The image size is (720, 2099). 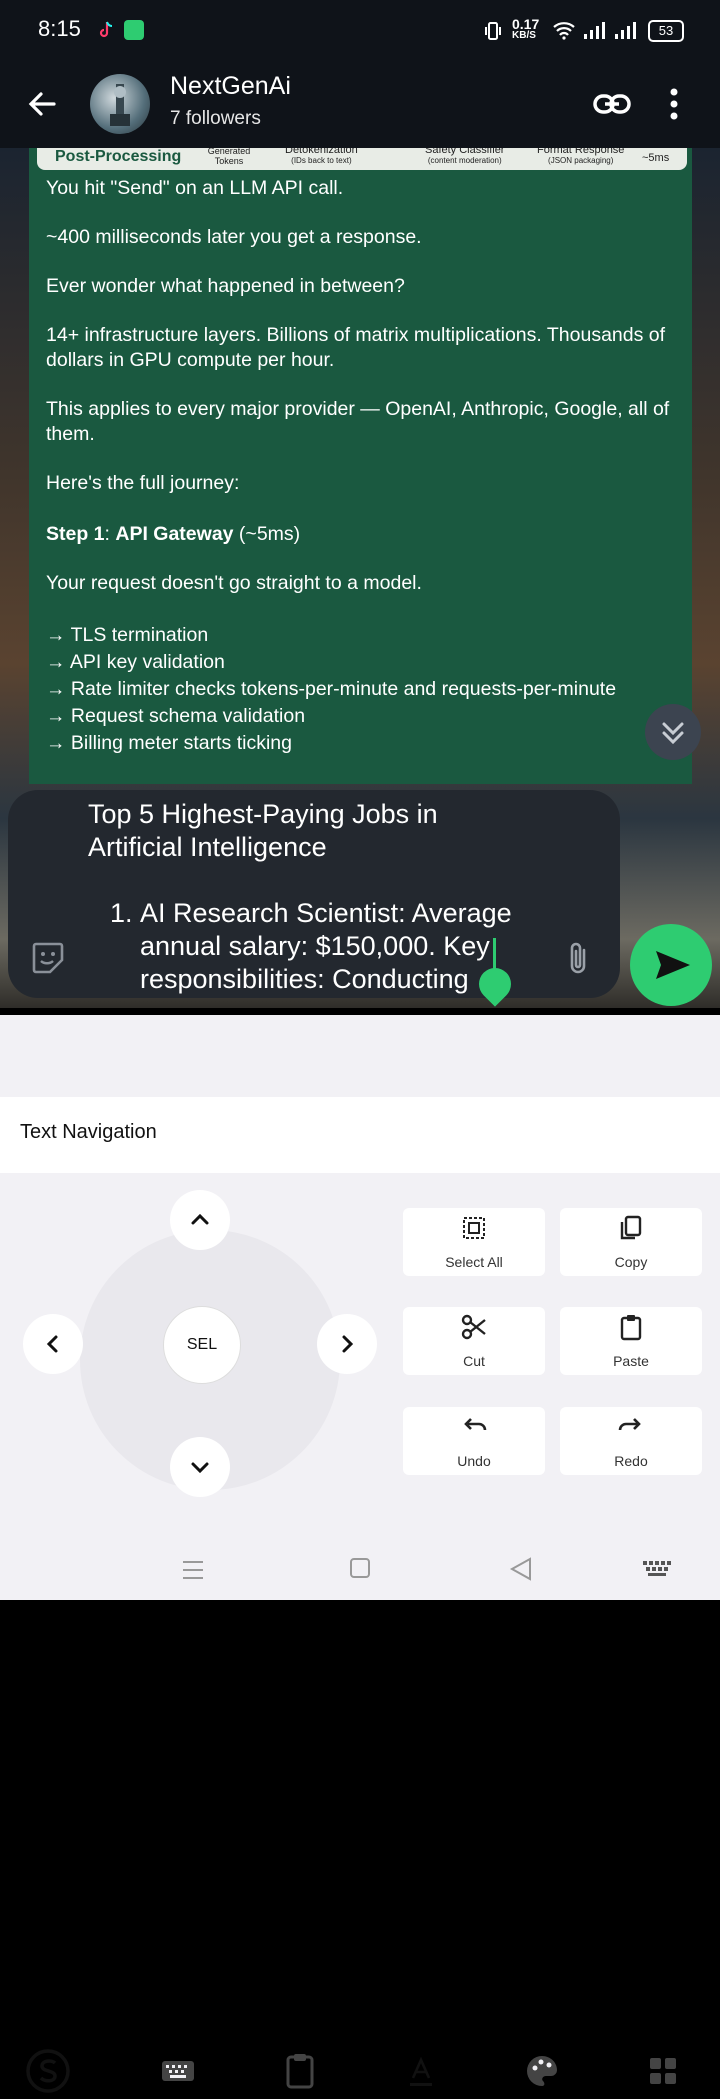 What do you see at coordinates (300, 2071) in the screenshot?
I see `clipboard-icon` at bounding box center [300, 2071].